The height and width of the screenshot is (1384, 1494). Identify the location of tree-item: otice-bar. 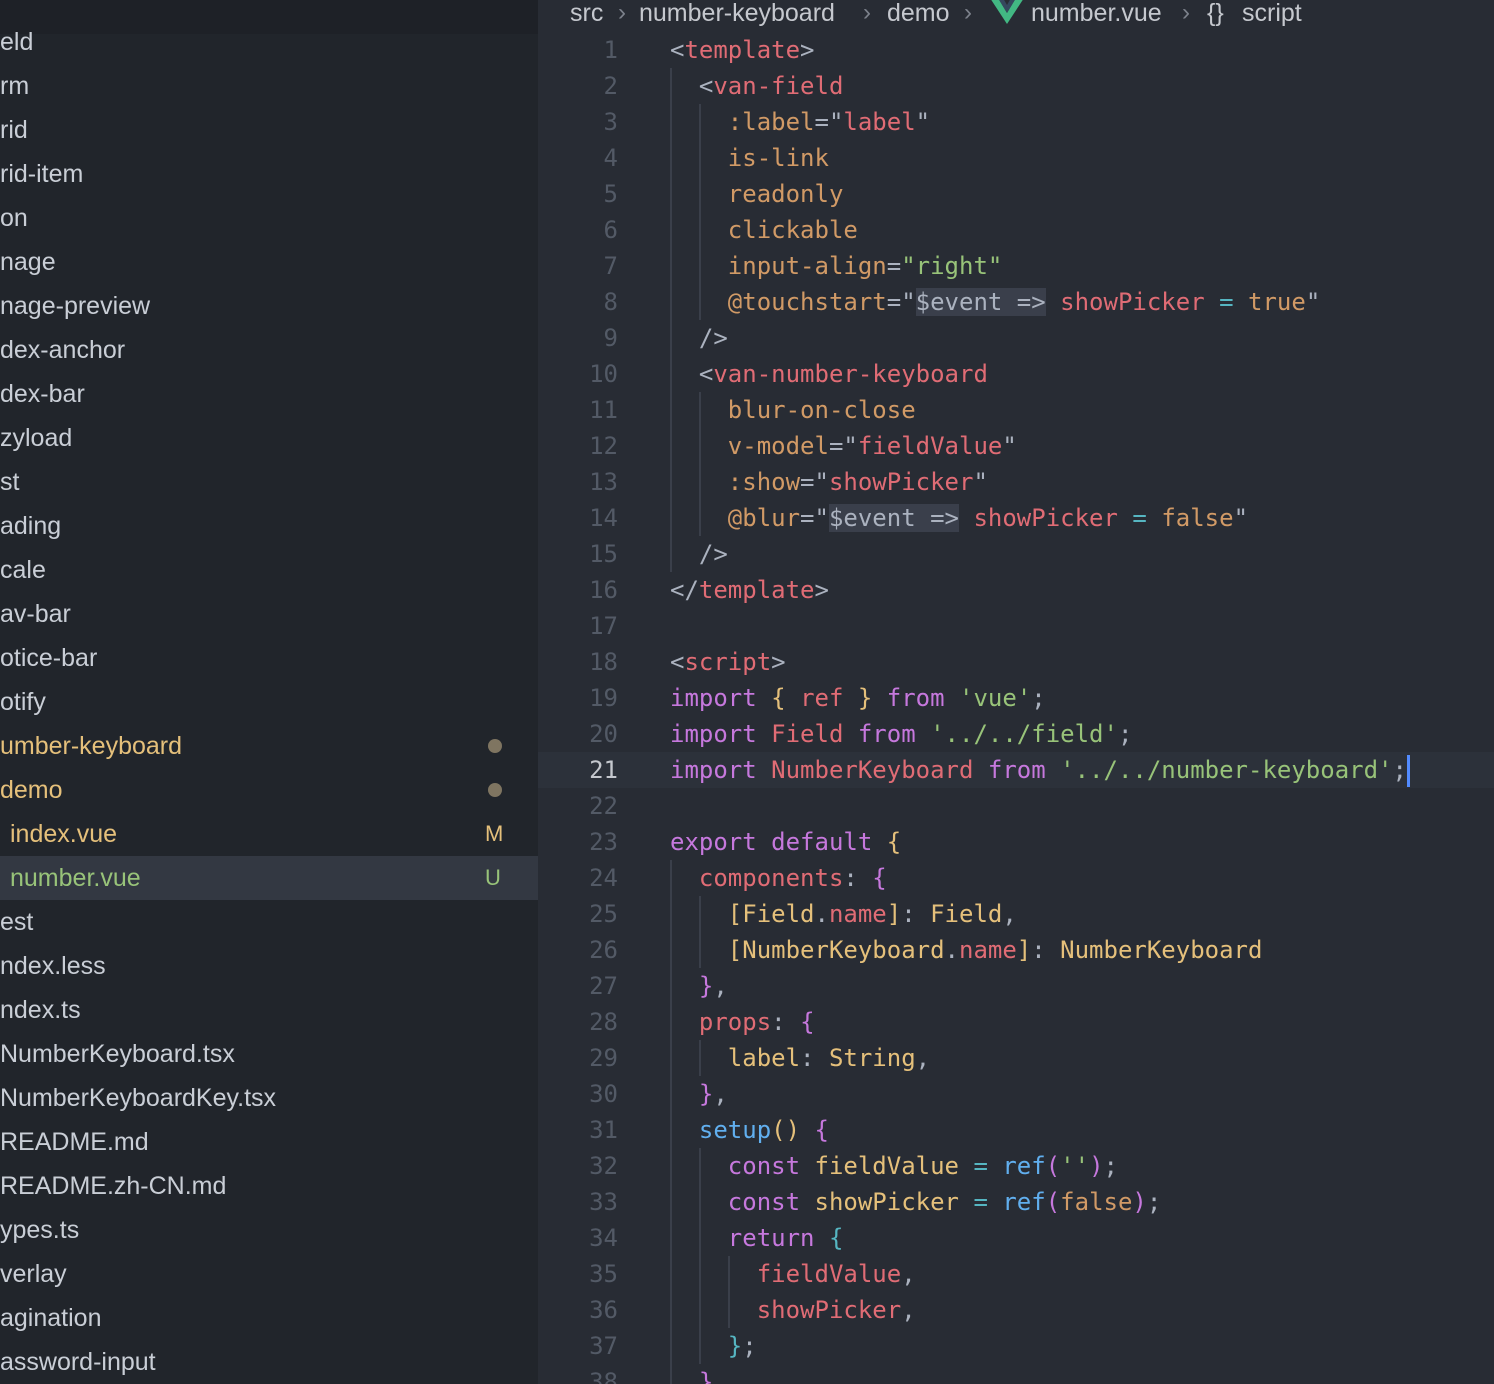
(269, 658).